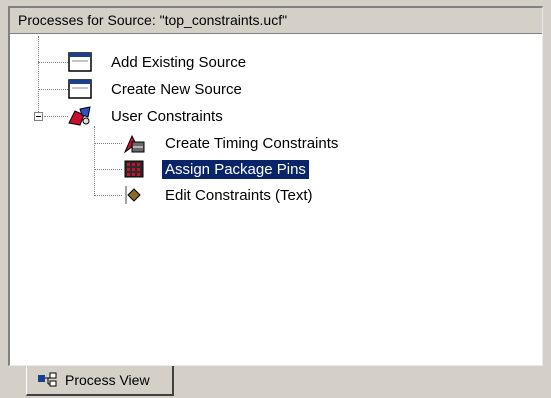 This screenshot has width=551, height=398. I want to click on collapse-toggle, so click(38, 116).